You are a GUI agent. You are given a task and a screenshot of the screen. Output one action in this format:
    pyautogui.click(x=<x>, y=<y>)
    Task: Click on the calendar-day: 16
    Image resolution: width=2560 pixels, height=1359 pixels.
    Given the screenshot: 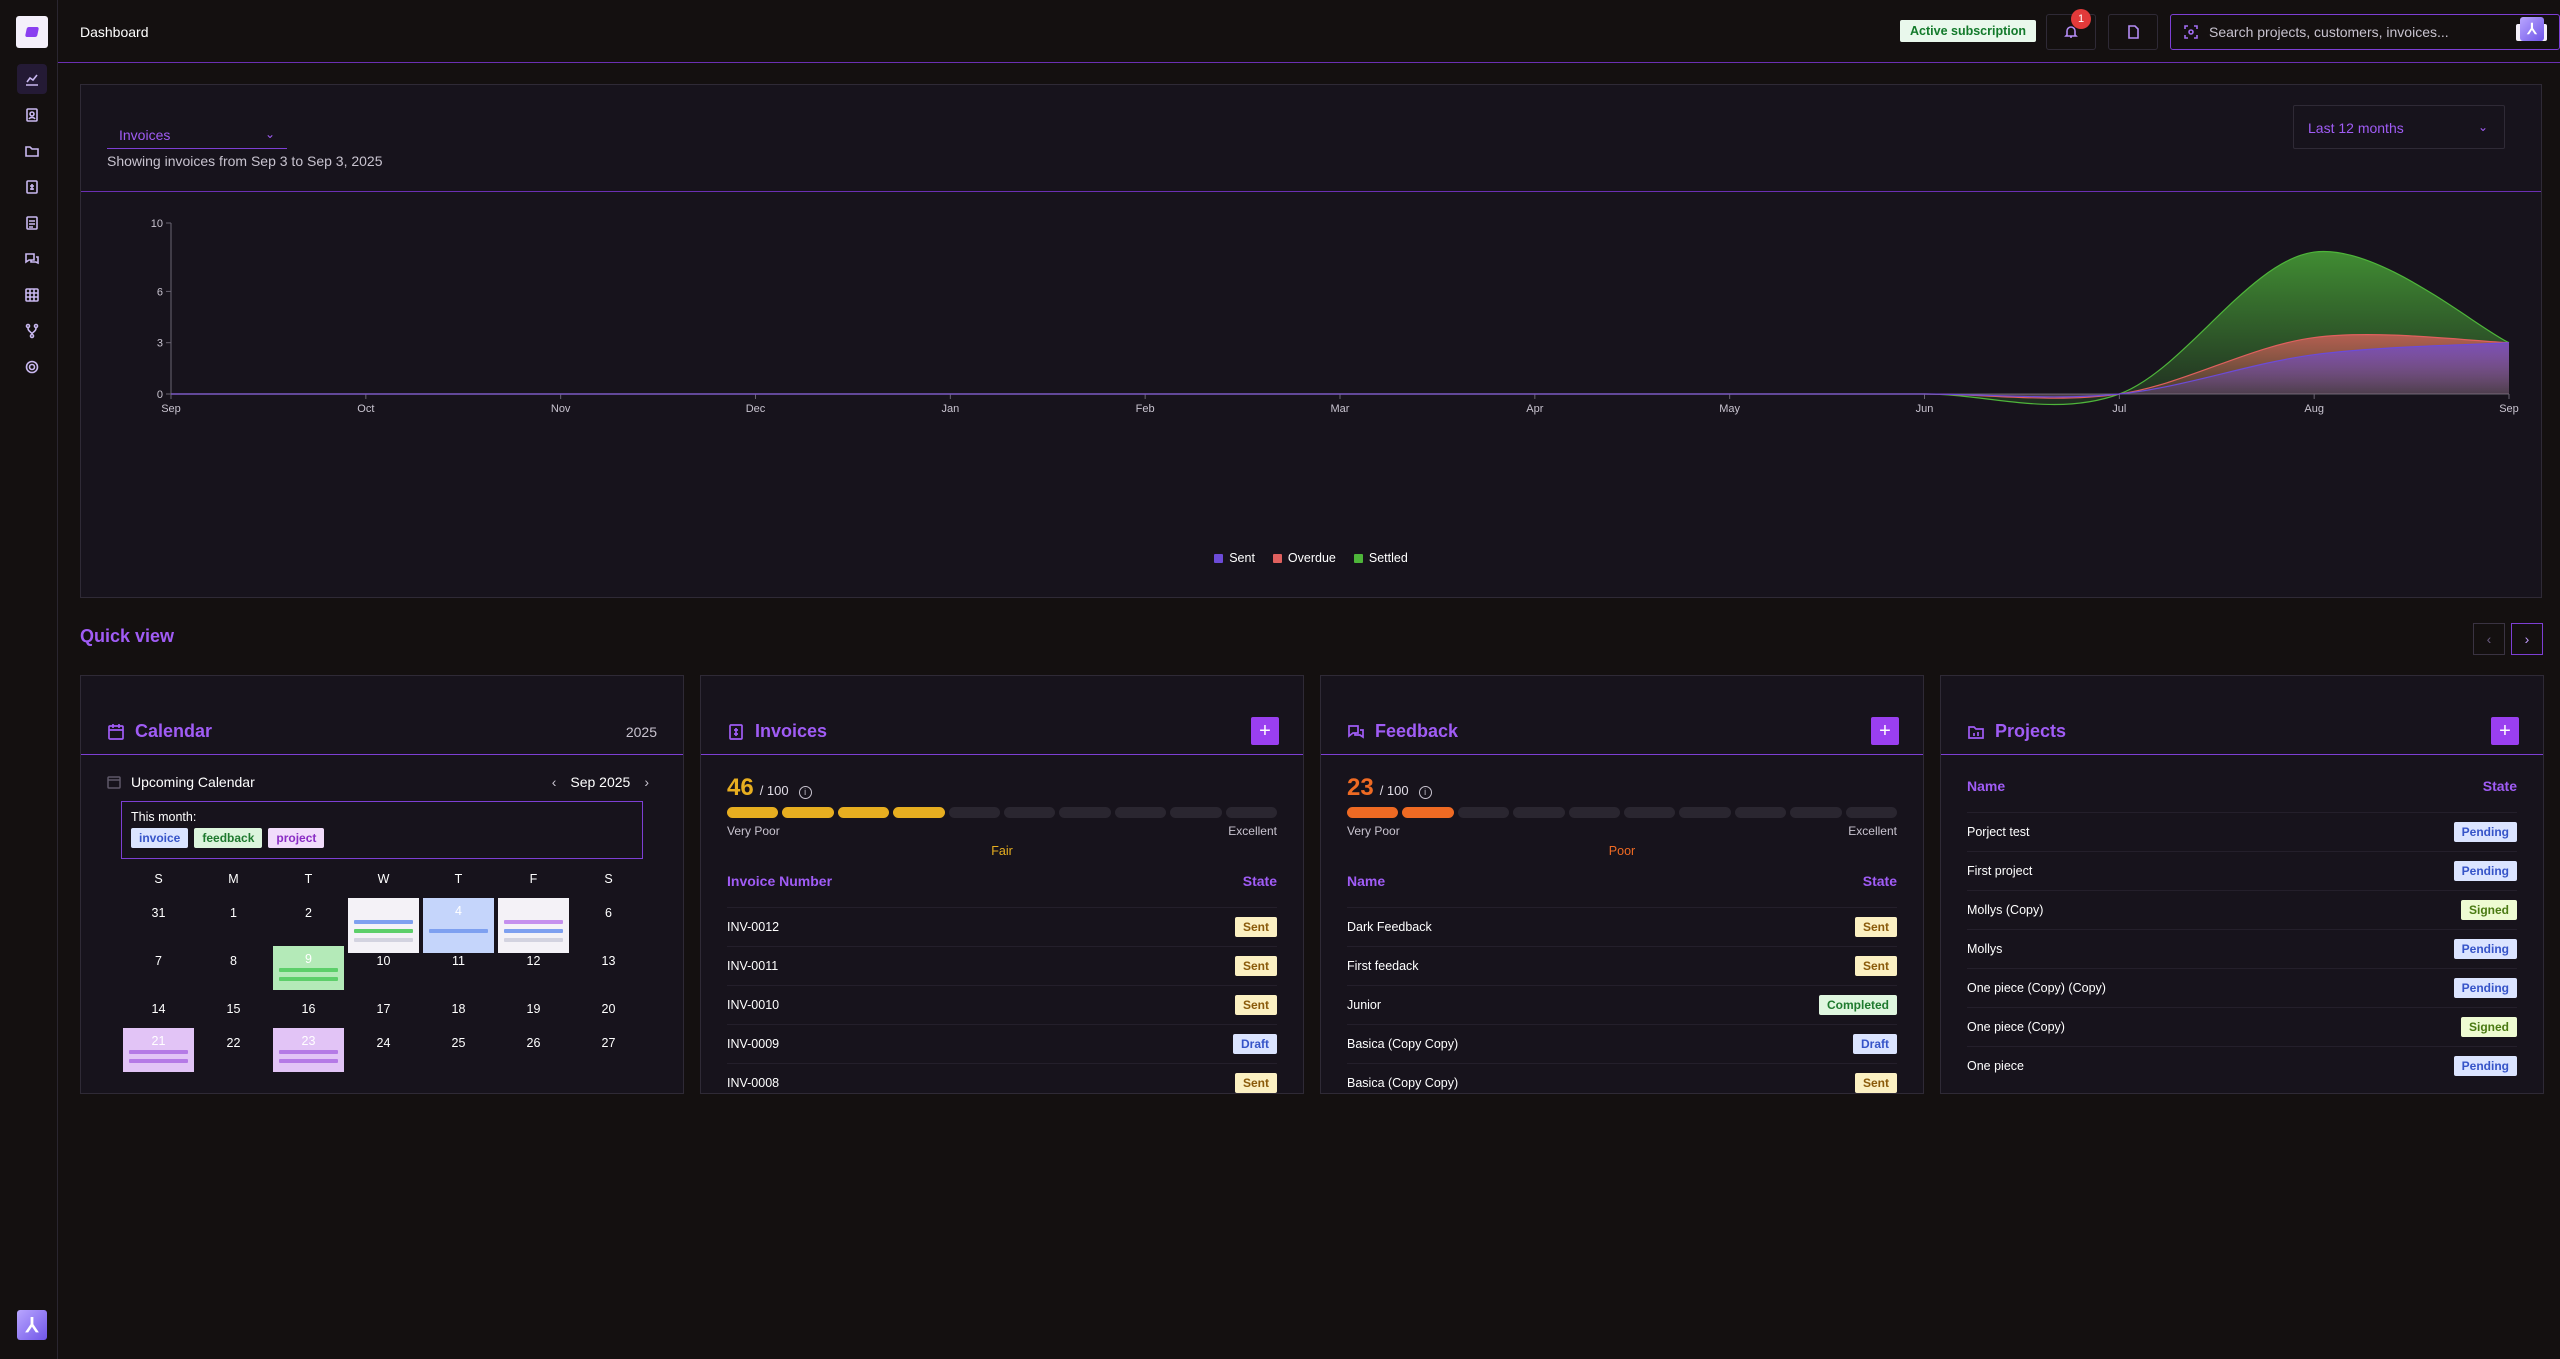 What is the action you would take?
    pyautogui.click(x=308, y=1011)
    